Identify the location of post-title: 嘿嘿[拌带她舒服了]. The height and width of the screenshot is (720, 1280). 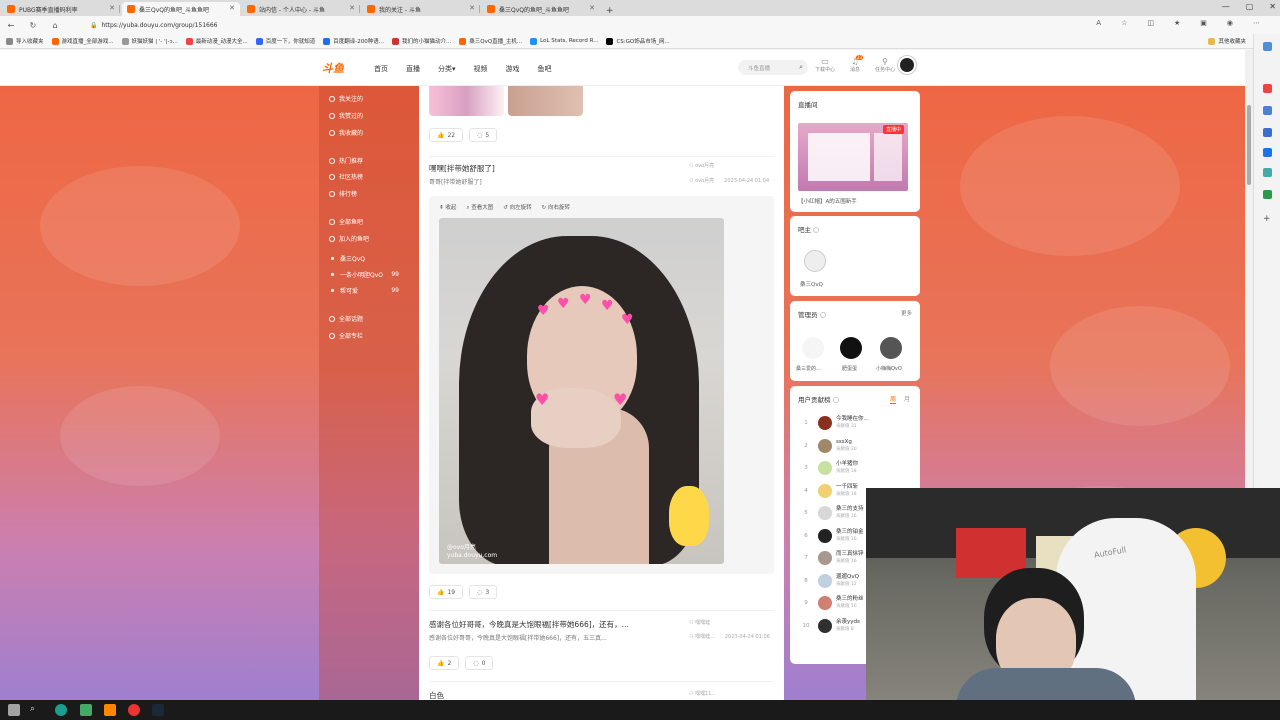
(462, 168).